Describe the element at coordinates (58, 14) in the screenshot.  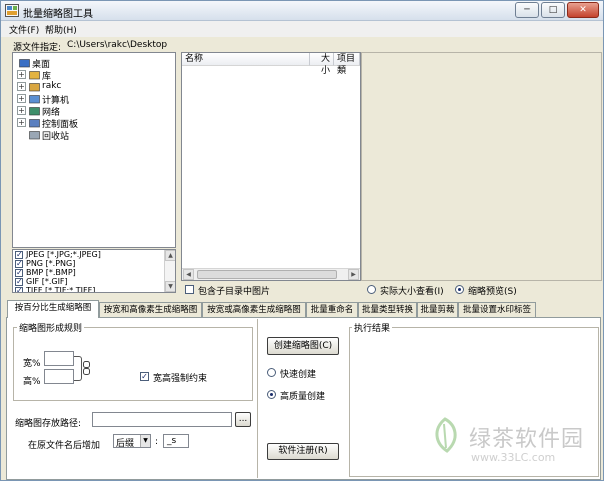
I see `window-title: 批量缩略图工具` at that location.